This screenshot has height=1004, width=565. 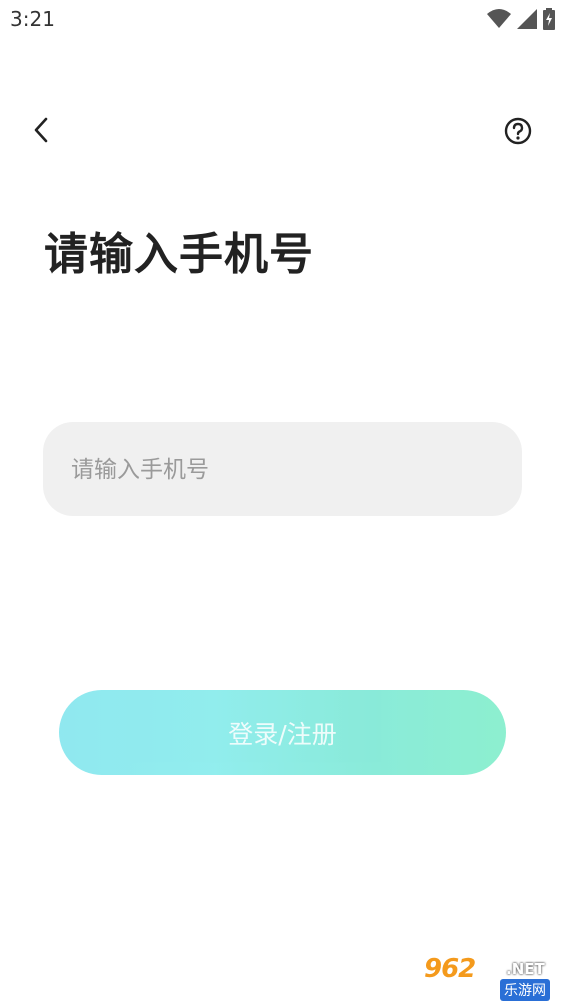 I want to click on question-circle-icon, so click(x=518, y=133).